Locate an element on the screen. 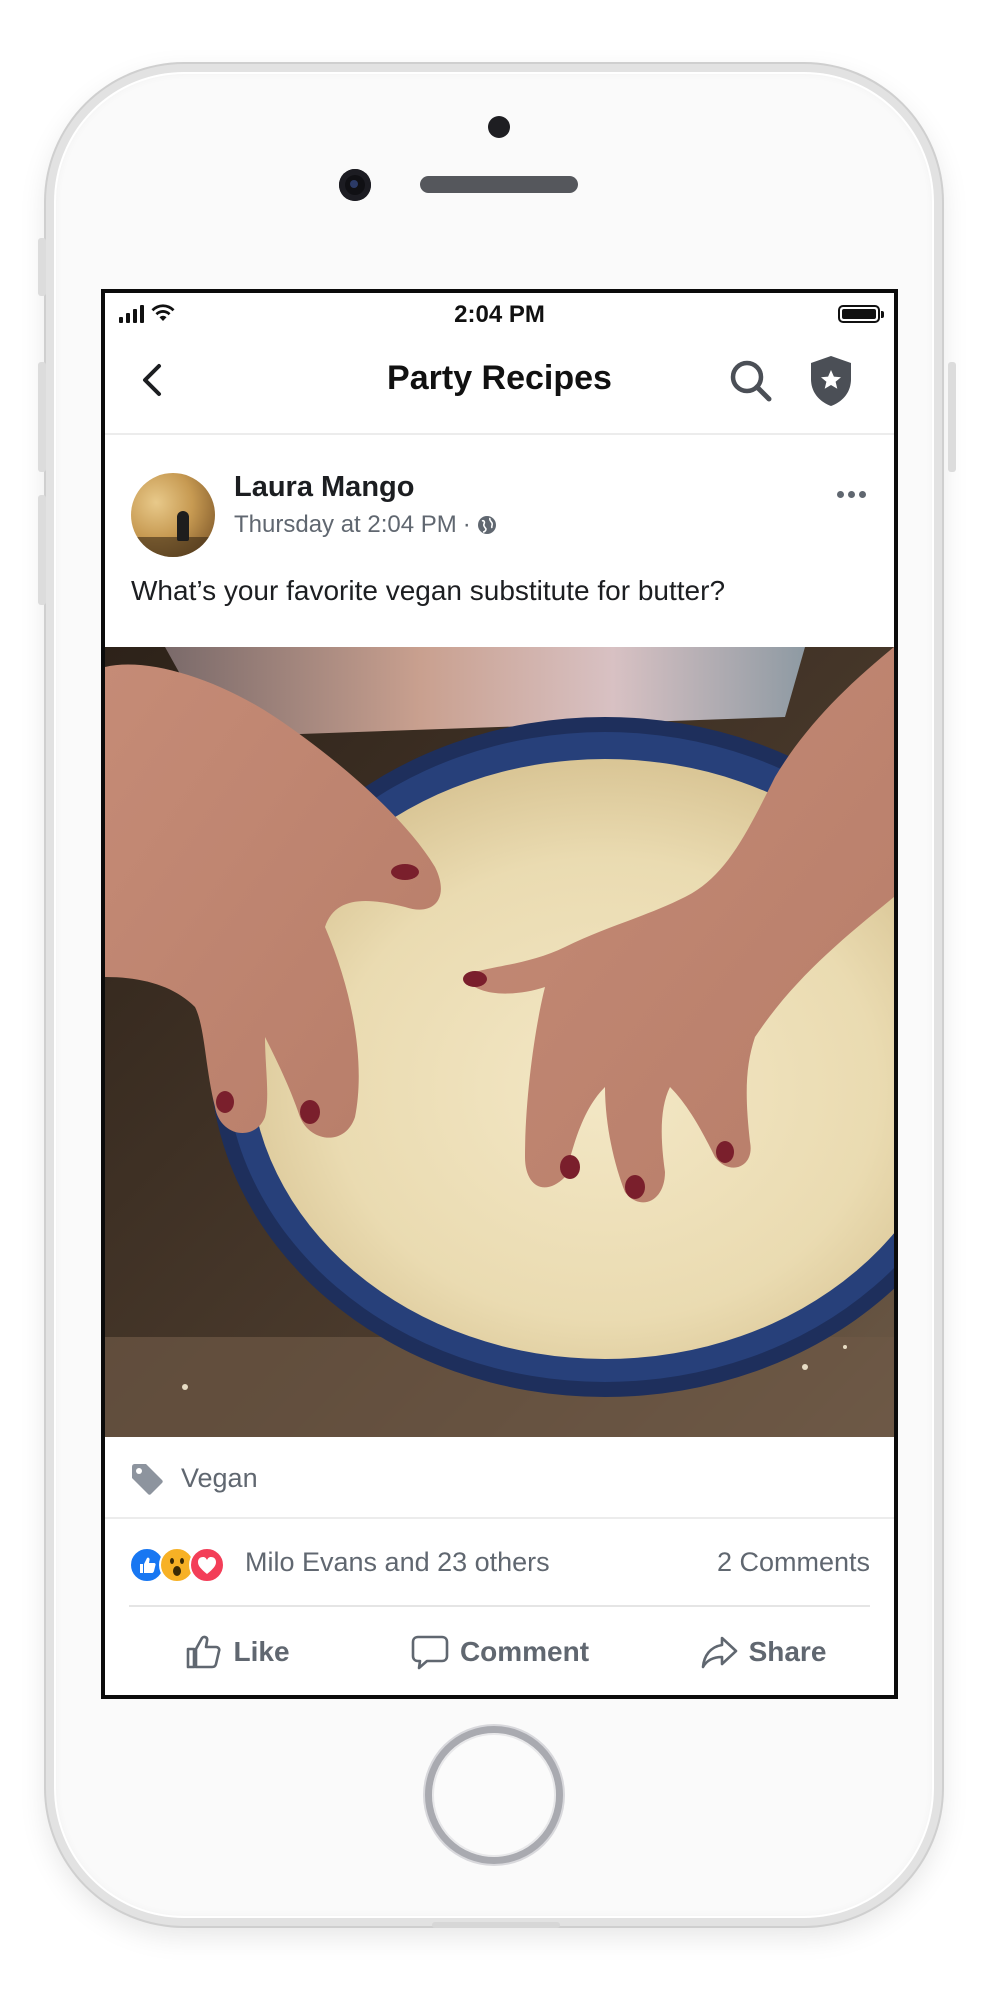 The width and height of the screenshot is (998, 1989). comment-label: Comment is located at coordinates (524, 1651).